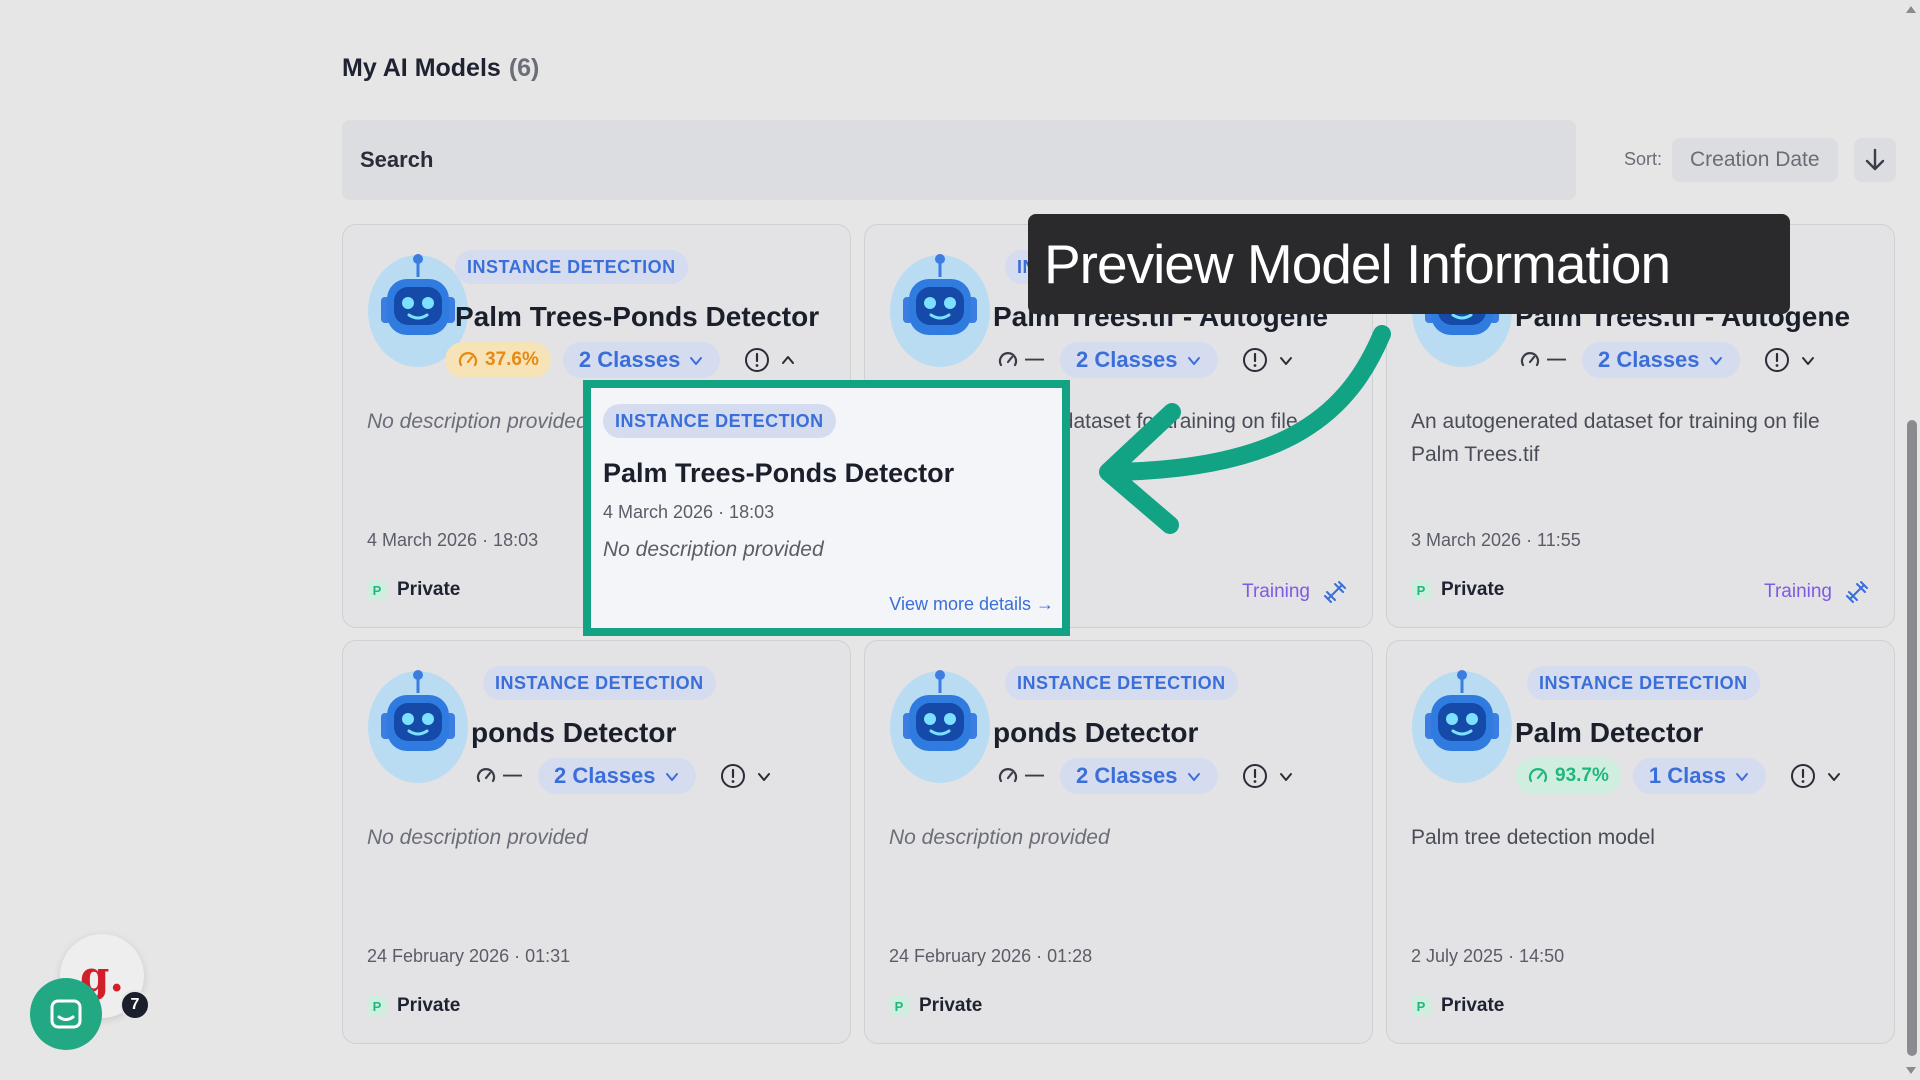 The width and height of the screenshot is (1920, 1080). What do you see at coordinates (1911, 9) in the screenshot?
I see `scroll-up-icon` at bounding box center [1911, 9].